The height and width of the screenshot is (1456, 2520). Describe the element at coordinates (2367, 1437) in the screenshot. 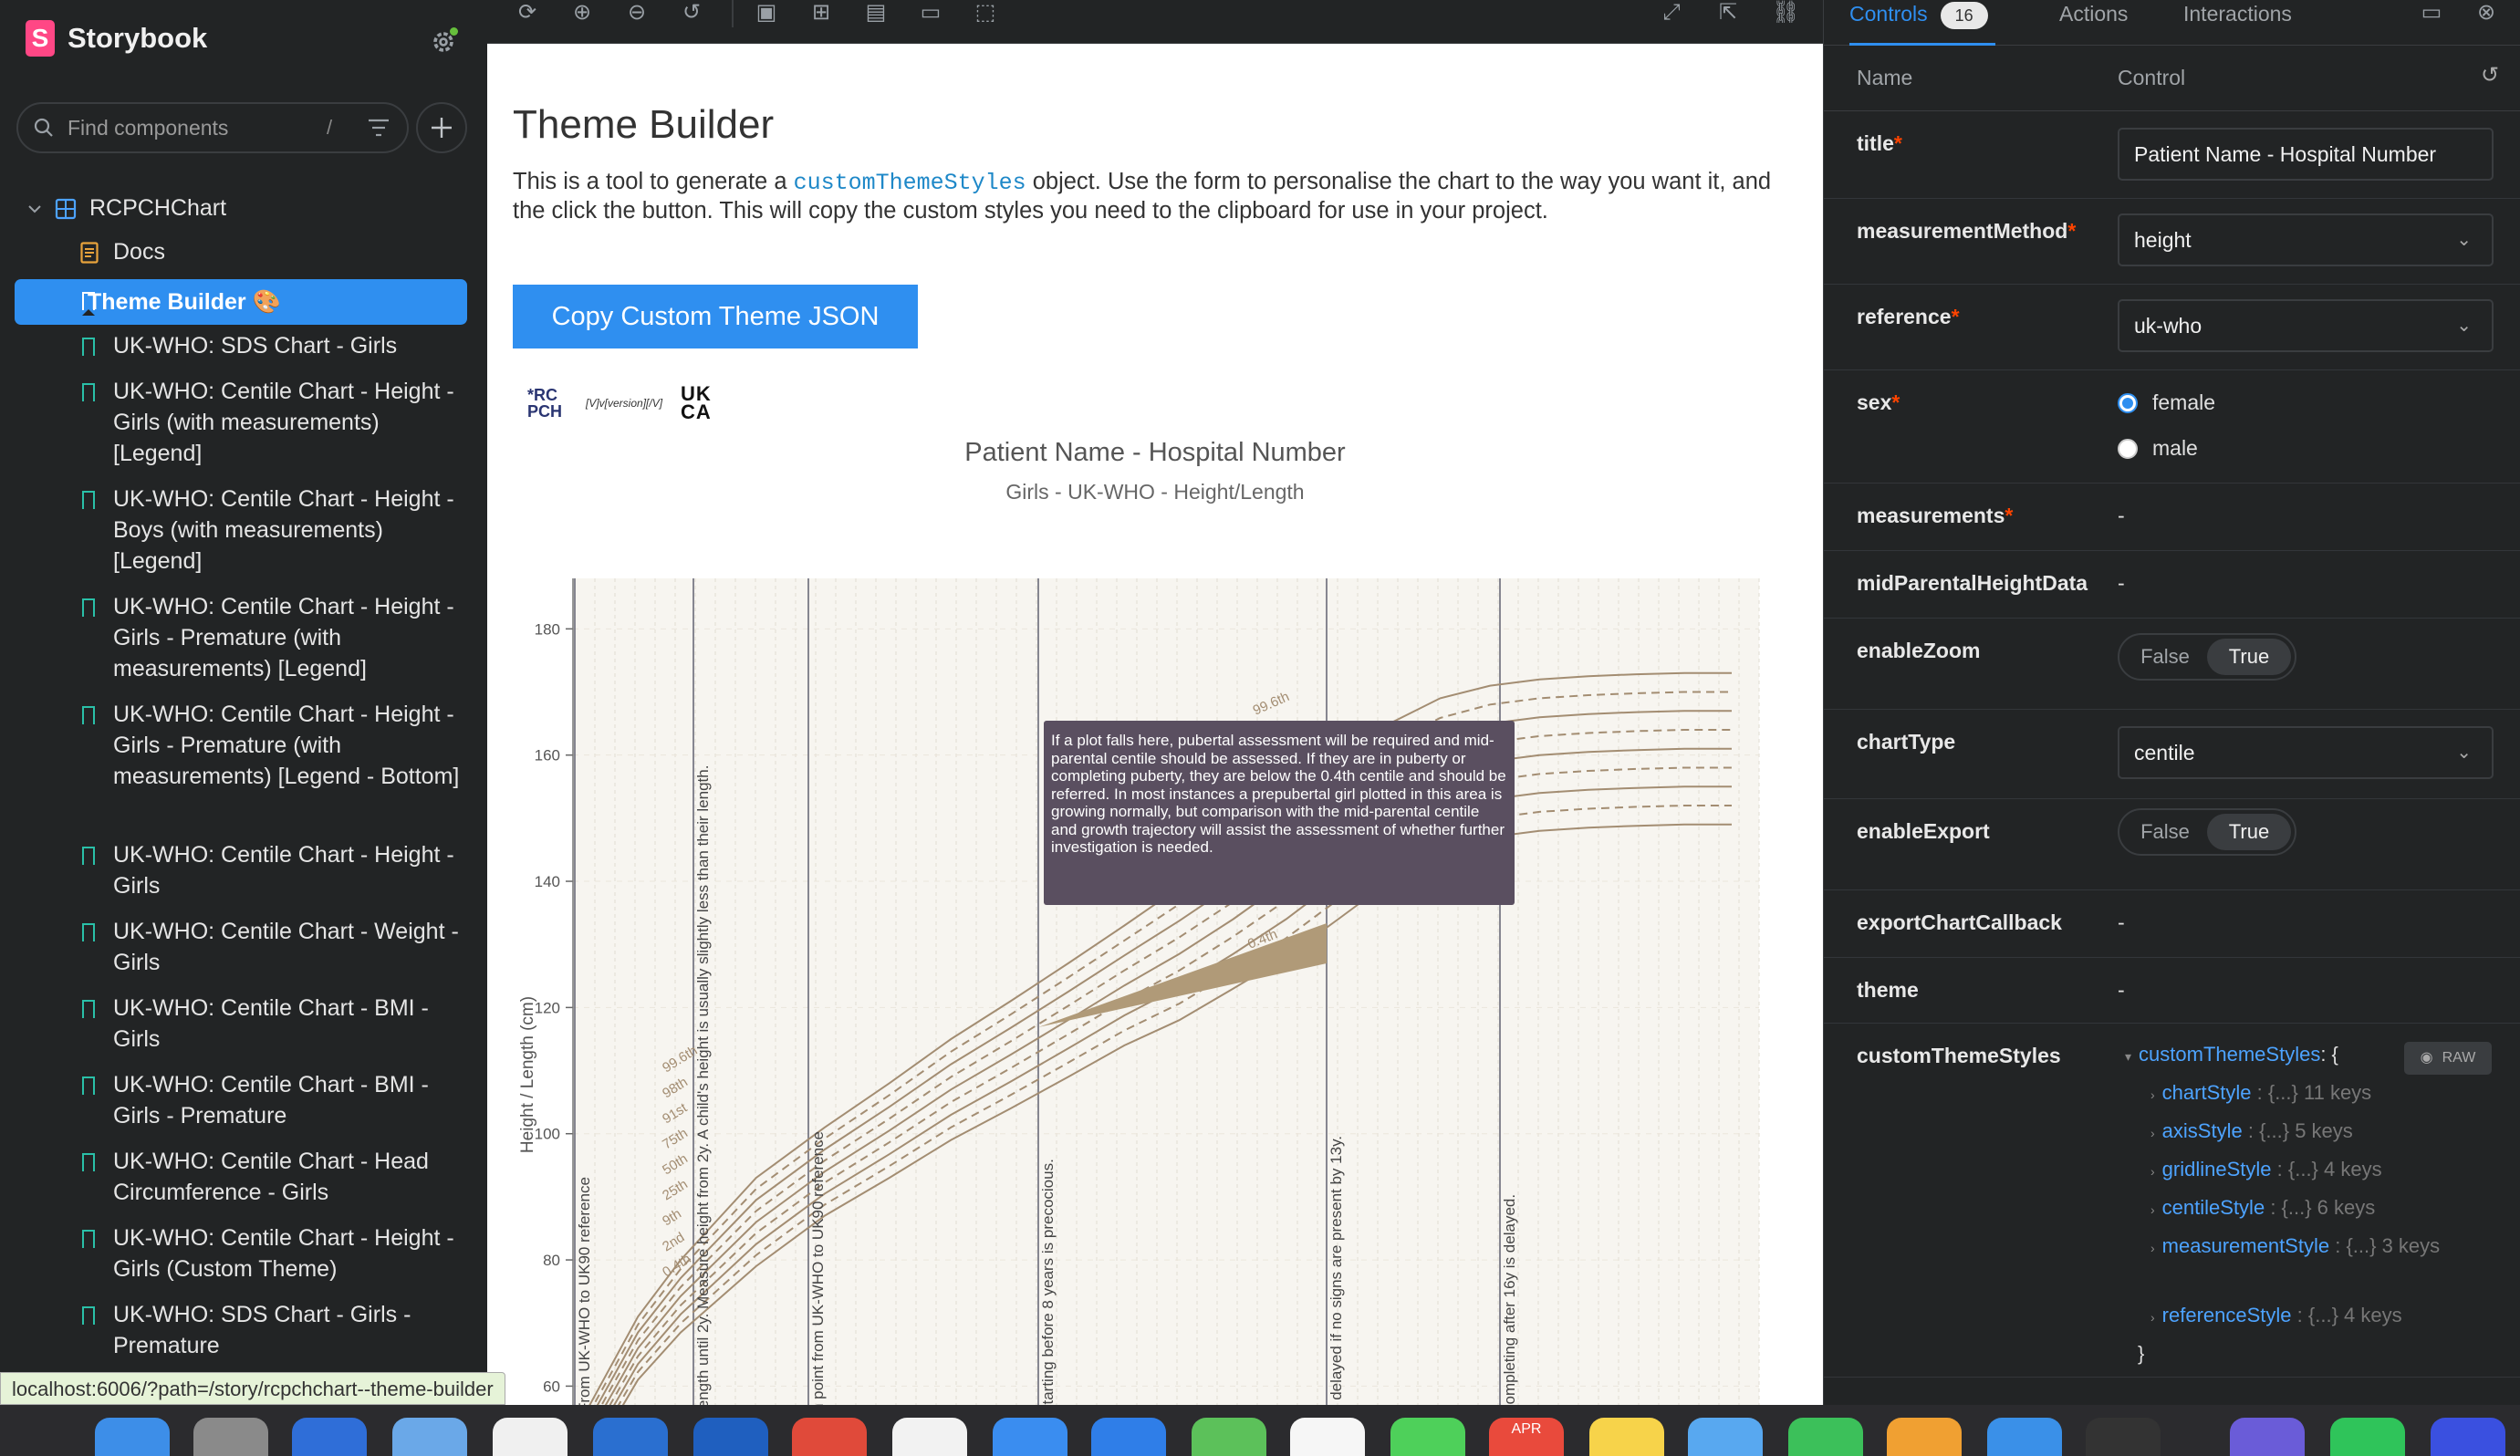

I see `spotify-app-icon` at that location.